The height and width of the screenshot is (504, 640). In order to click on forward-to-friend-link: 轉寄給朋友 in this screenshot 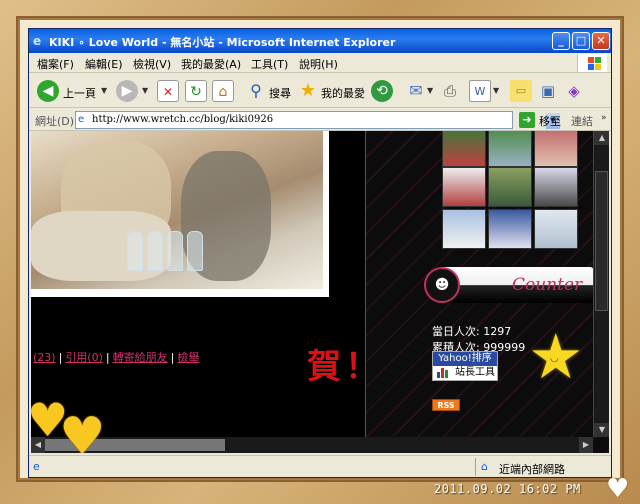, I will do `click(140, 357)`.